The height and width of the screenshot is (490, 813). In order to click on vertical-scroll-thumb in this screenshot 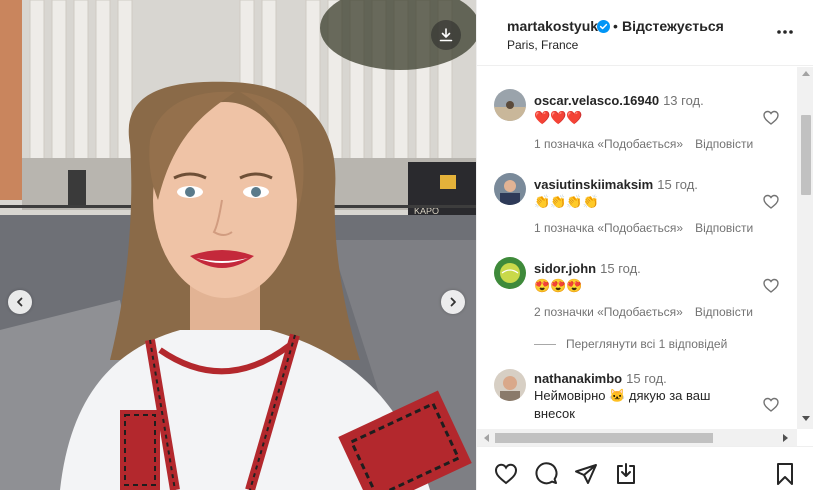, I will do `click(806, 155)`.